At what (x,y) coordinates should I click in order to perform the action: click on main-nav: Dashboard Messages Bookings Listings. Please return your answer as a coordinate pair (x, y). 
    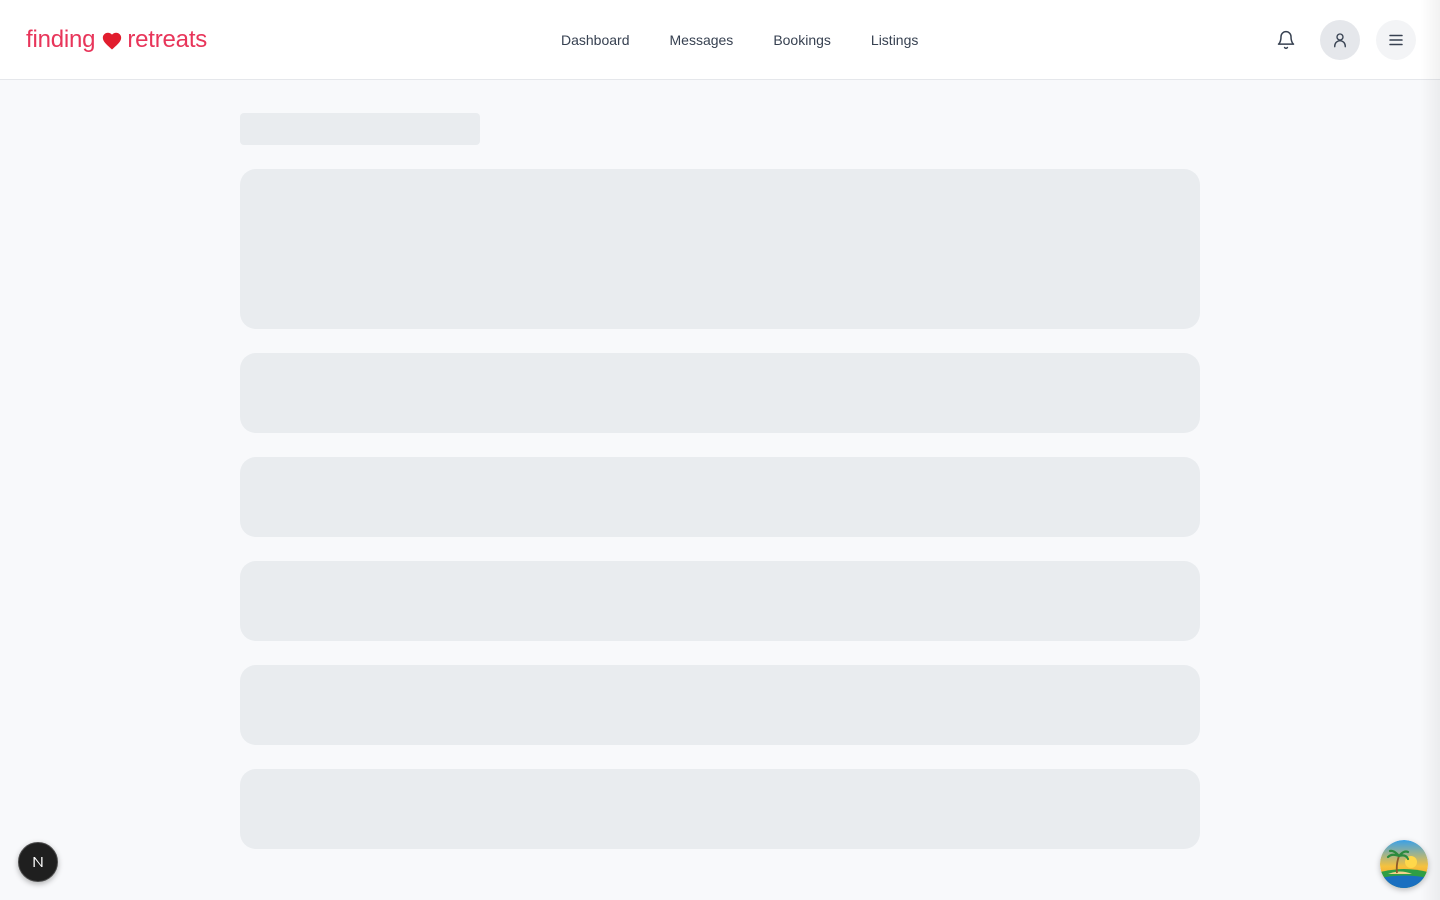
    Looking at the image, I should click on (739, 40).